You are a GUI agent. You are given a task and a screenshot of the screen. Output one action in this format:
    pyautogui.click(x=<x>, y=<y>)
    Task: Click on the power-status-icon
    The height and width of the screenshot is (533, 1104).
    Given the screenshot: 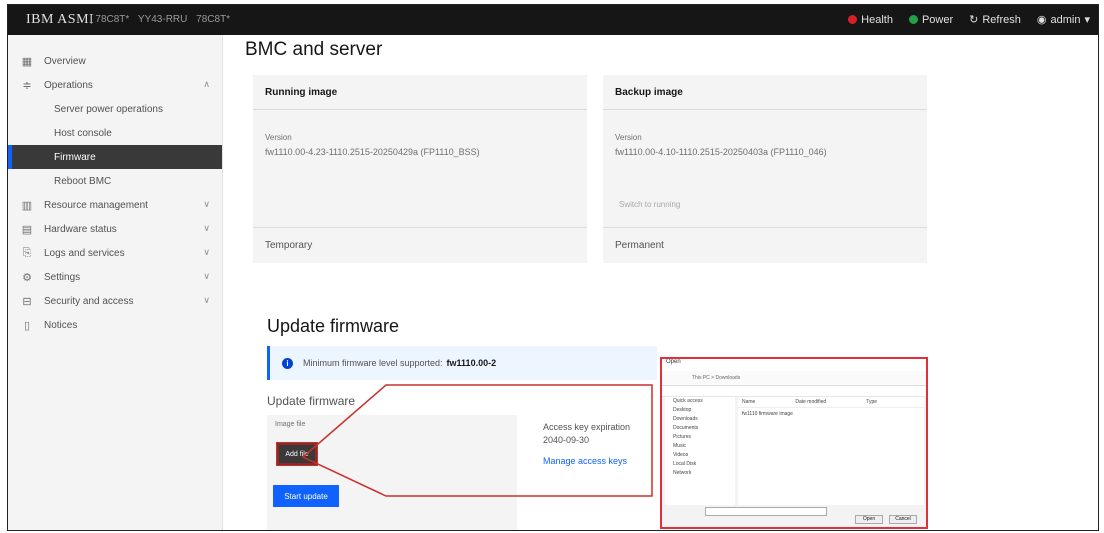 What is the action you would take?
    pyautogui.click(x=913, y=19)
    